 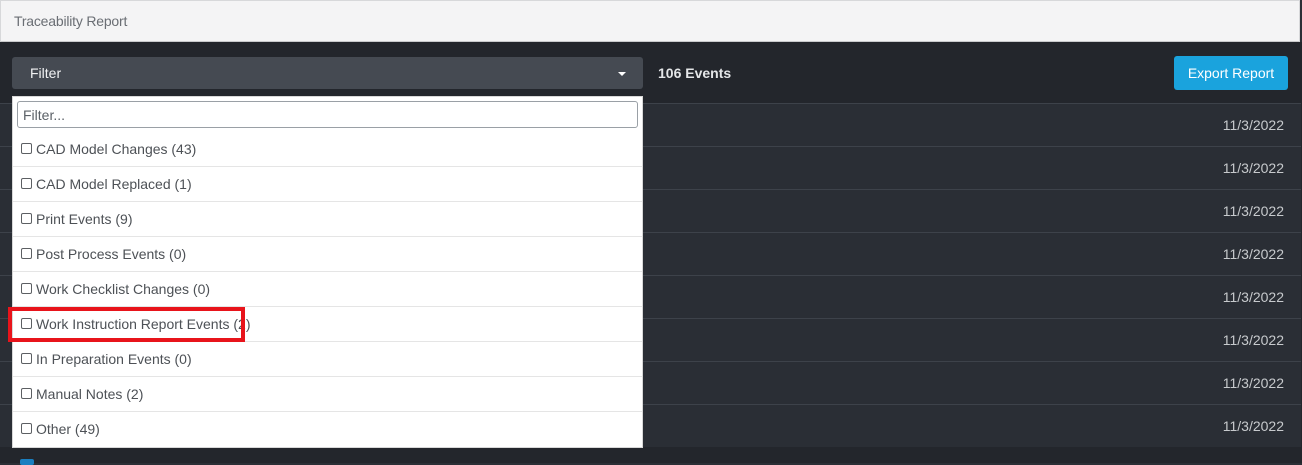 I want to click on filter-option-cad-model-replaced: CAD Model Replaced (1), so click(x=327, y=184).